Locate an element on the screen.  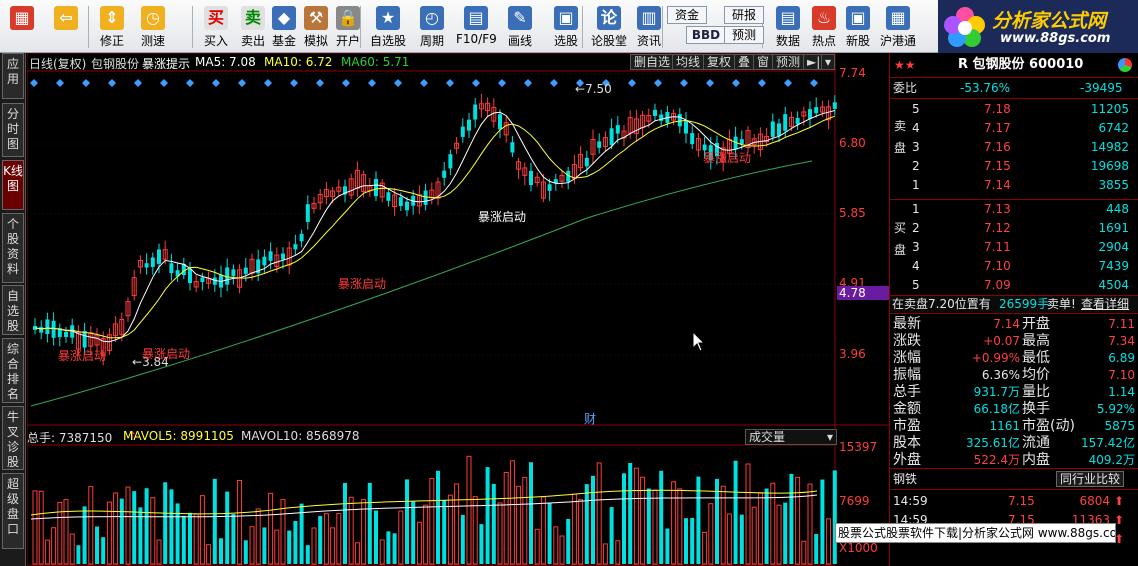
chevron-down-icon: ▾ is located at coordinates (828, 62).